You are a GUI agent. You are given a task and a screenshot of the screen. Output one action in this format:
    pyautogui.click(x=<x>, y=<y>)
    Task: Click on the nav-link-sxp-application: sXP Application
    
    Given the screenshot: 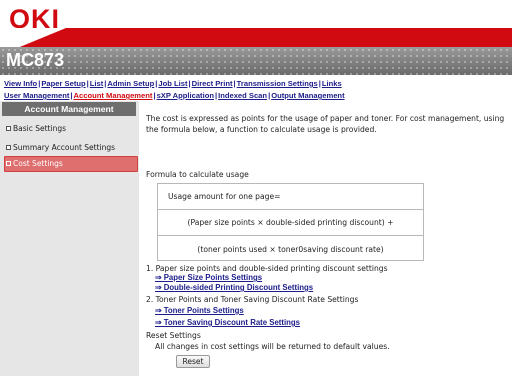 What is the action you would take?
    pyautogui.click(x=185, y=95)
    